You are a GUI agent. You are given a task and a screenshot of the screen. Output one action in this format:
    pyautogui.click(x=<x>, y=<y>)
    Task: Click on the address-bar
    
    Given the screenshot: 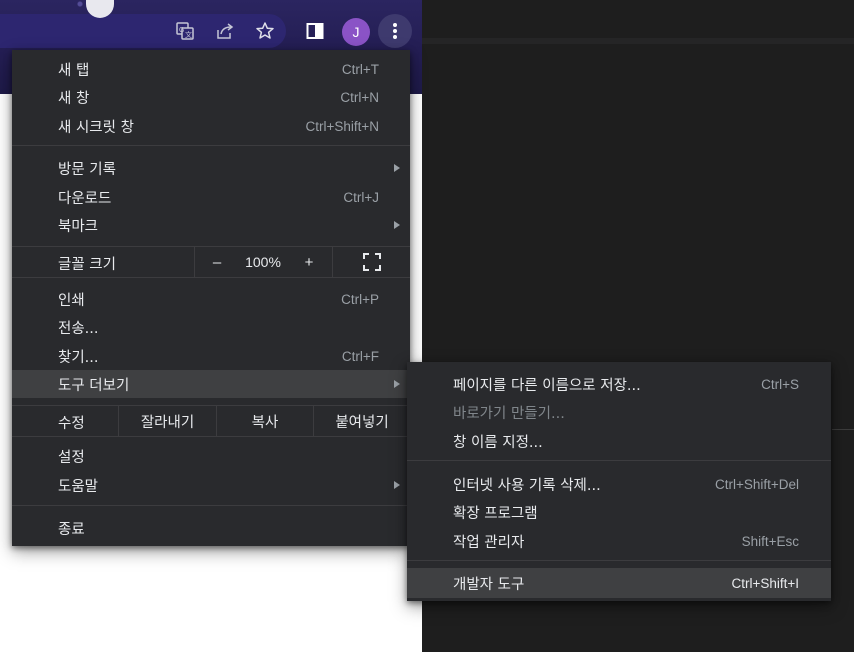 What is the action you would take?
    pyautogui.click(x=143, y=24)
    